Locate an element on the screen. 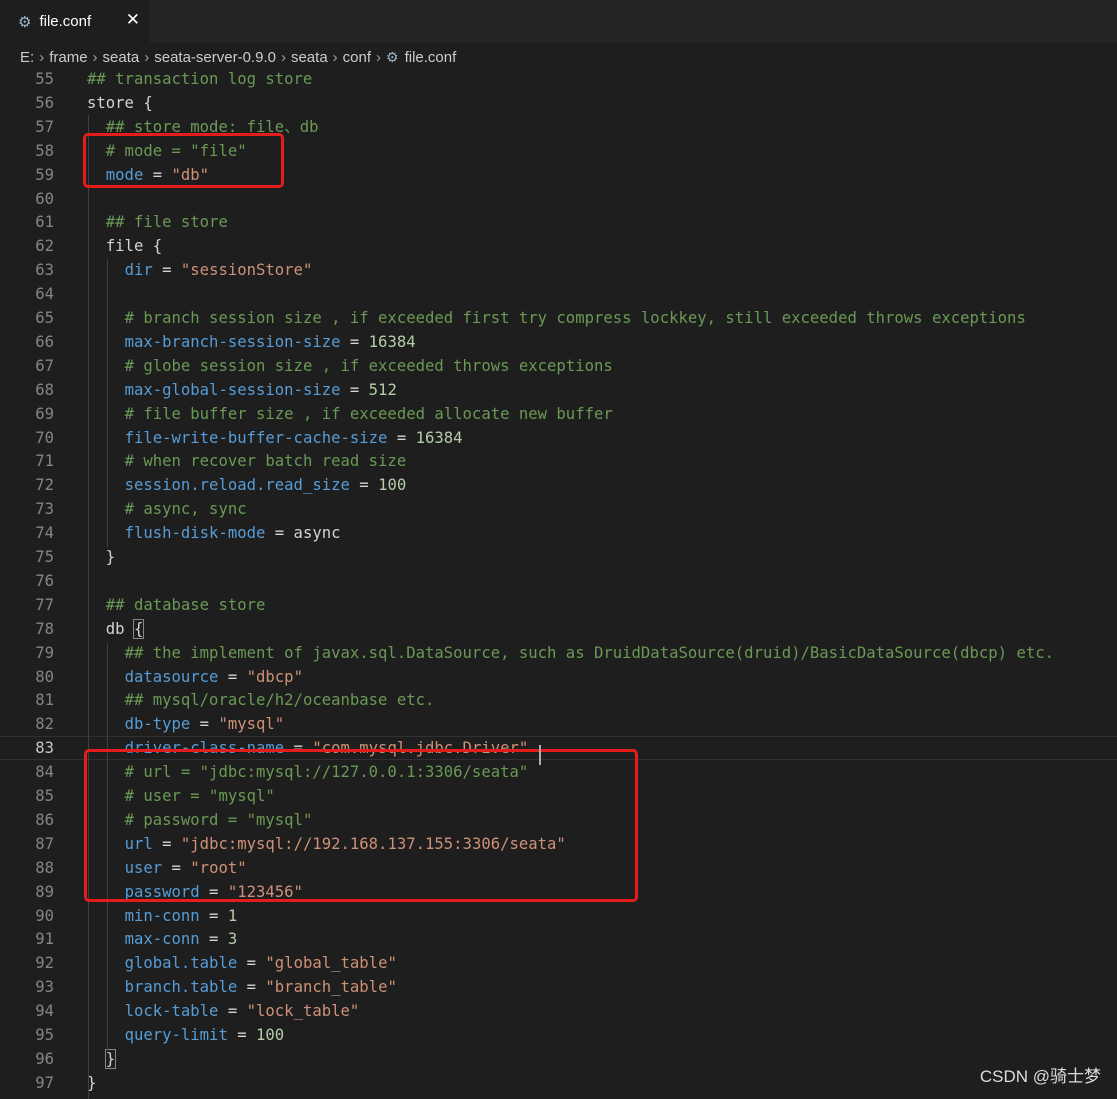  code-line: 56 store { is located at coordinates (558, 103).